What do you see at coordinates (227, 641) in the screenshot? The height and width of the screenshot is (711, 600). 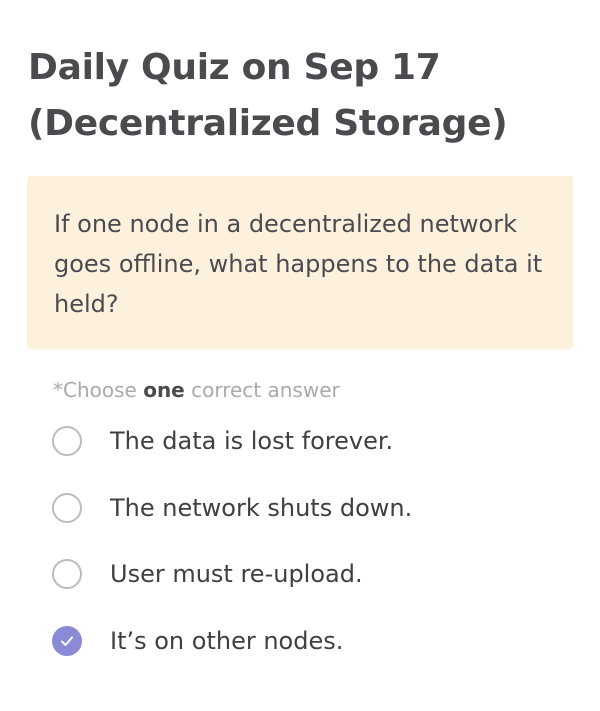 I see `answer-option-label-4: It’s on other nodes.` at bounding box center [227, 641].